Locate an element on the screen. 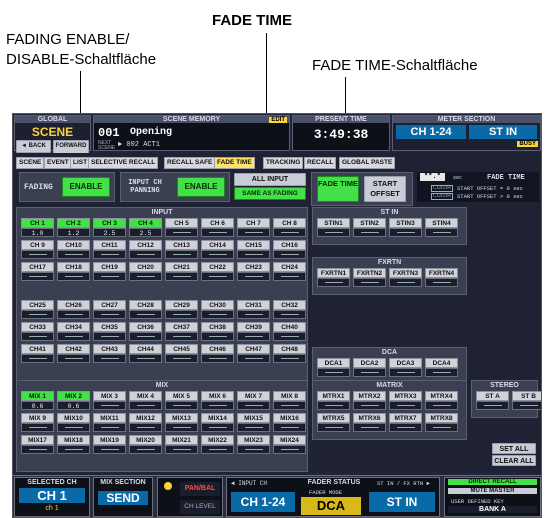 The height and width of the screenshot is (518, 553). channel-fade-value: 2.5 is located at coordinates (145, 232).